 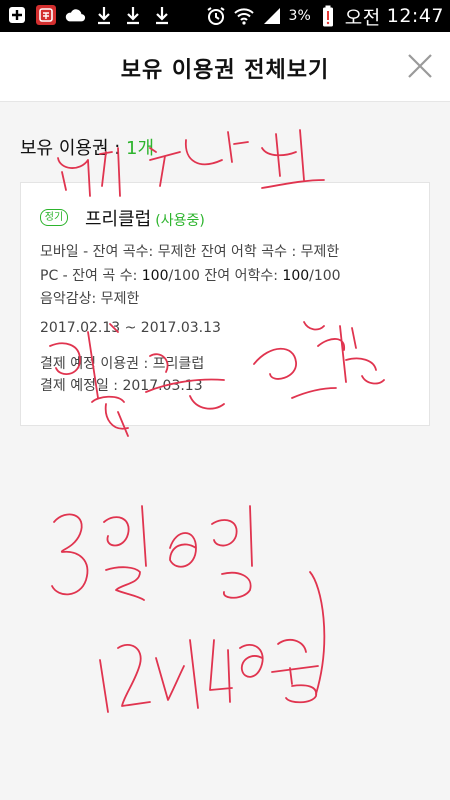 What do you see at coordinates (140, 148) in the screenshot?
I see `pass-count-value: 1개` at bounding box center [140, 148].